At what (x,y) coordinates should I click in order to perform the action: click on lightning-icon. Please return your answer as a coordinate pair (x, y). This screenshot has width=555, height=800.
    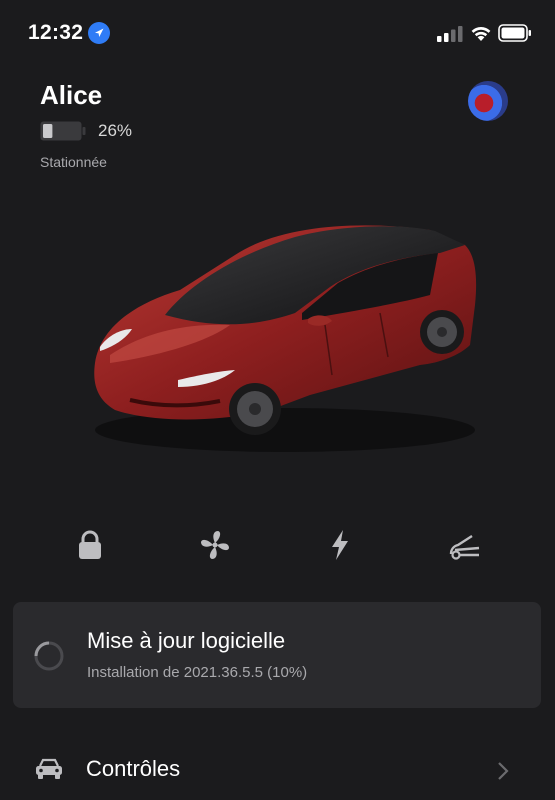
    Looking at the image, I should click on (340, 545).